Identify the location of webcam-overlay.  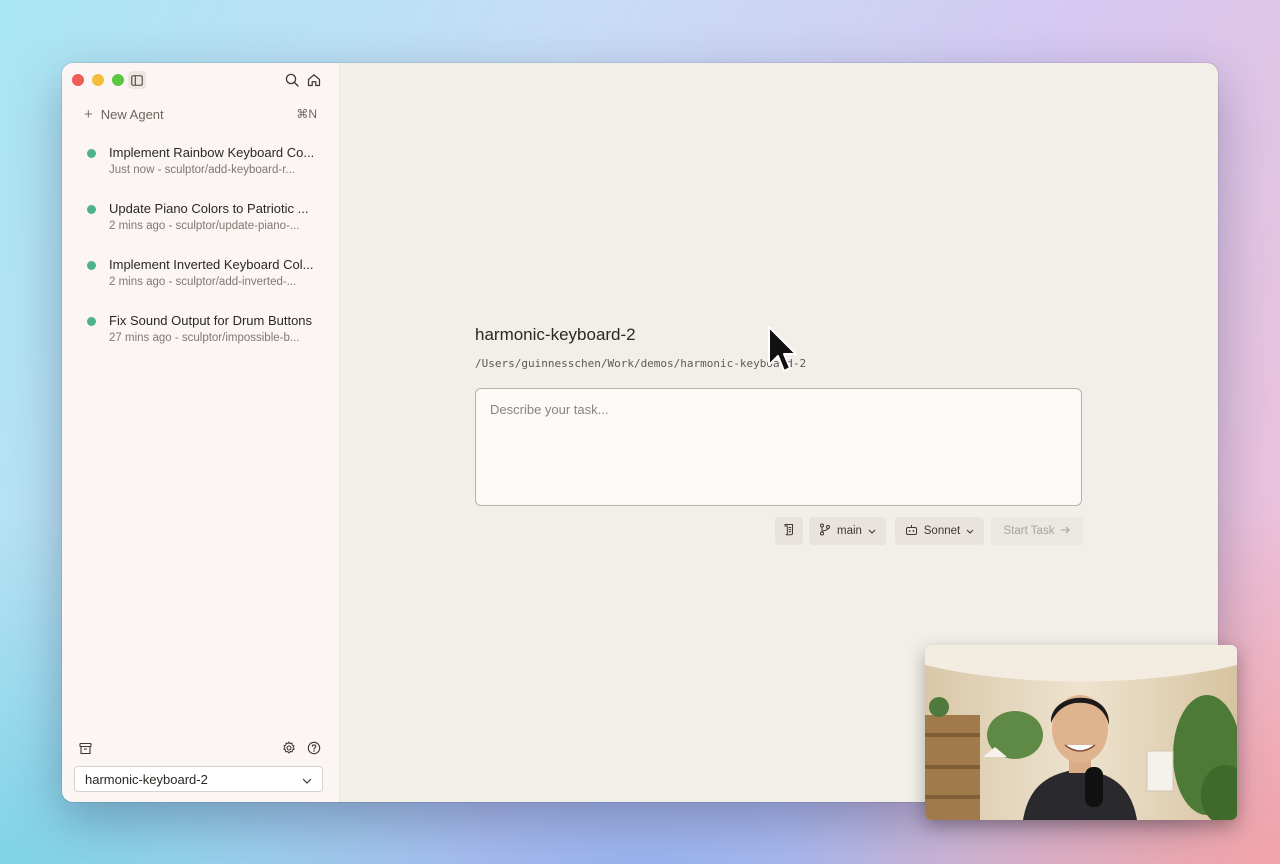
(1081, 732).